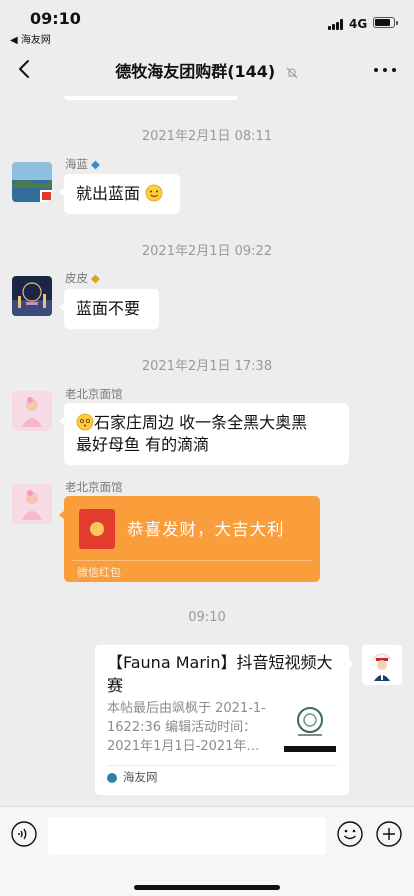  What do you see at coordinates (82, 278) in the screenshot?
I see `sender-name: 皮皮 ◆` at bounding box center [82, 278].